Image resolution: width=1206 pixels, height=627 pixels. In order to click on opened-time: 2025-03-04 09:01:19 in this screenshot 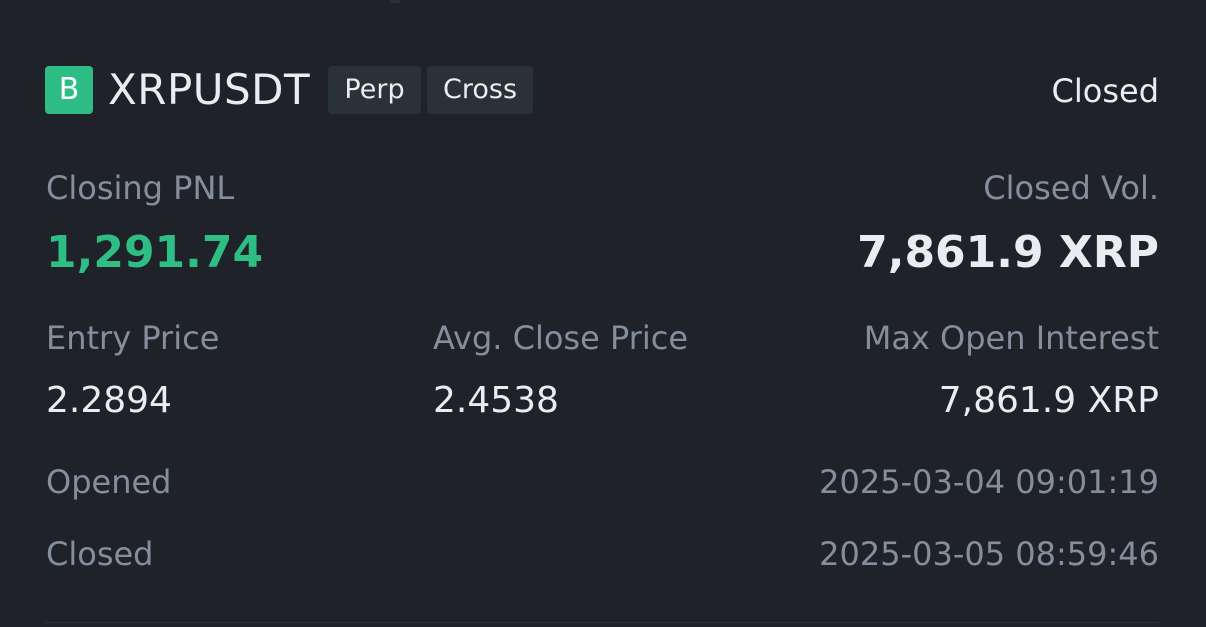, I will do `click(989, 482)`.